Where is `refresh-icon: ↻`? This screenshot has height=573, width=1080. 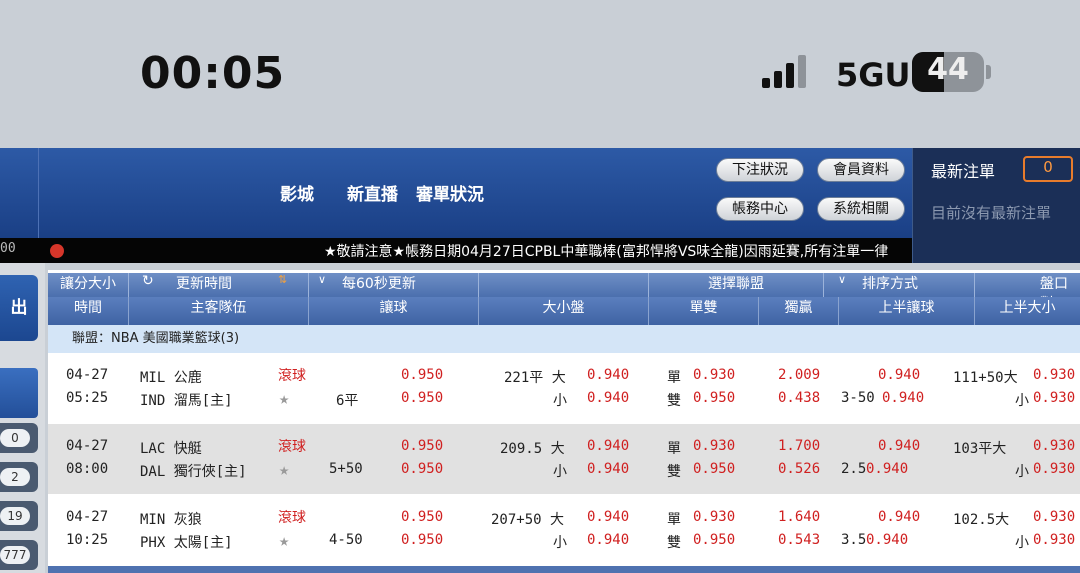 refresh-icon: ↻ is located at coordinates (148, 285).